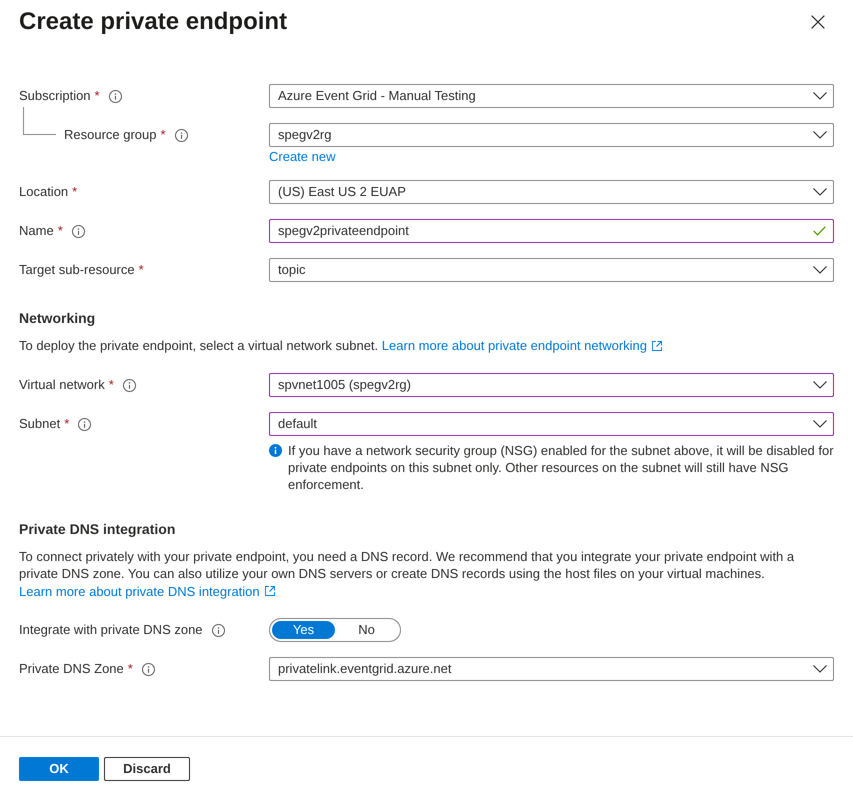 The image size is (853, 798). What do you see at coordinates (551, 270) in the screenshot?
I see `dropdown: topic` at bounding box center [551, 270].